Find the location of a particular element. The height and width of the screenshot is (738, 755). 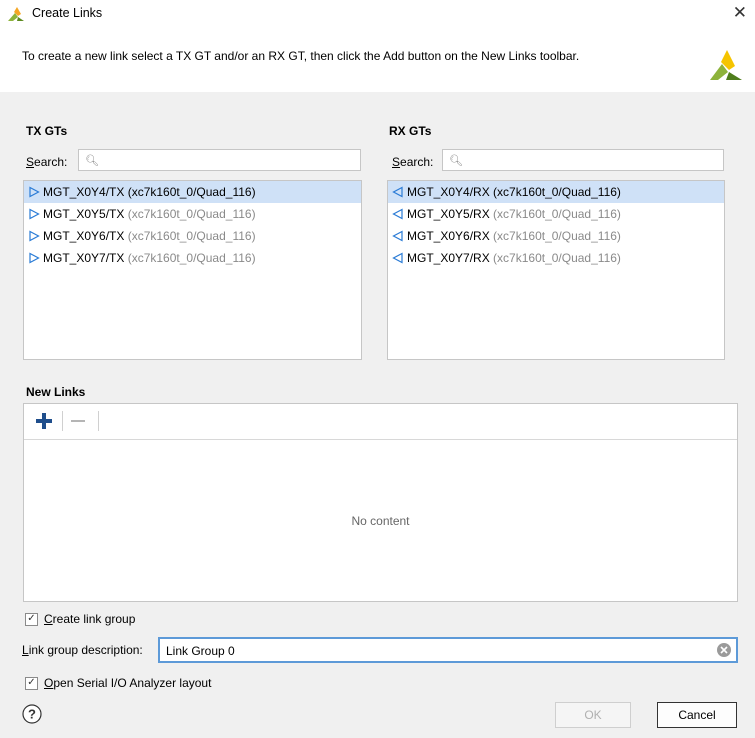

tx-gt-item: MGT_X0Y7/TX (xc7k160t_0/Quad_116) is located at coordinates (192, 258).